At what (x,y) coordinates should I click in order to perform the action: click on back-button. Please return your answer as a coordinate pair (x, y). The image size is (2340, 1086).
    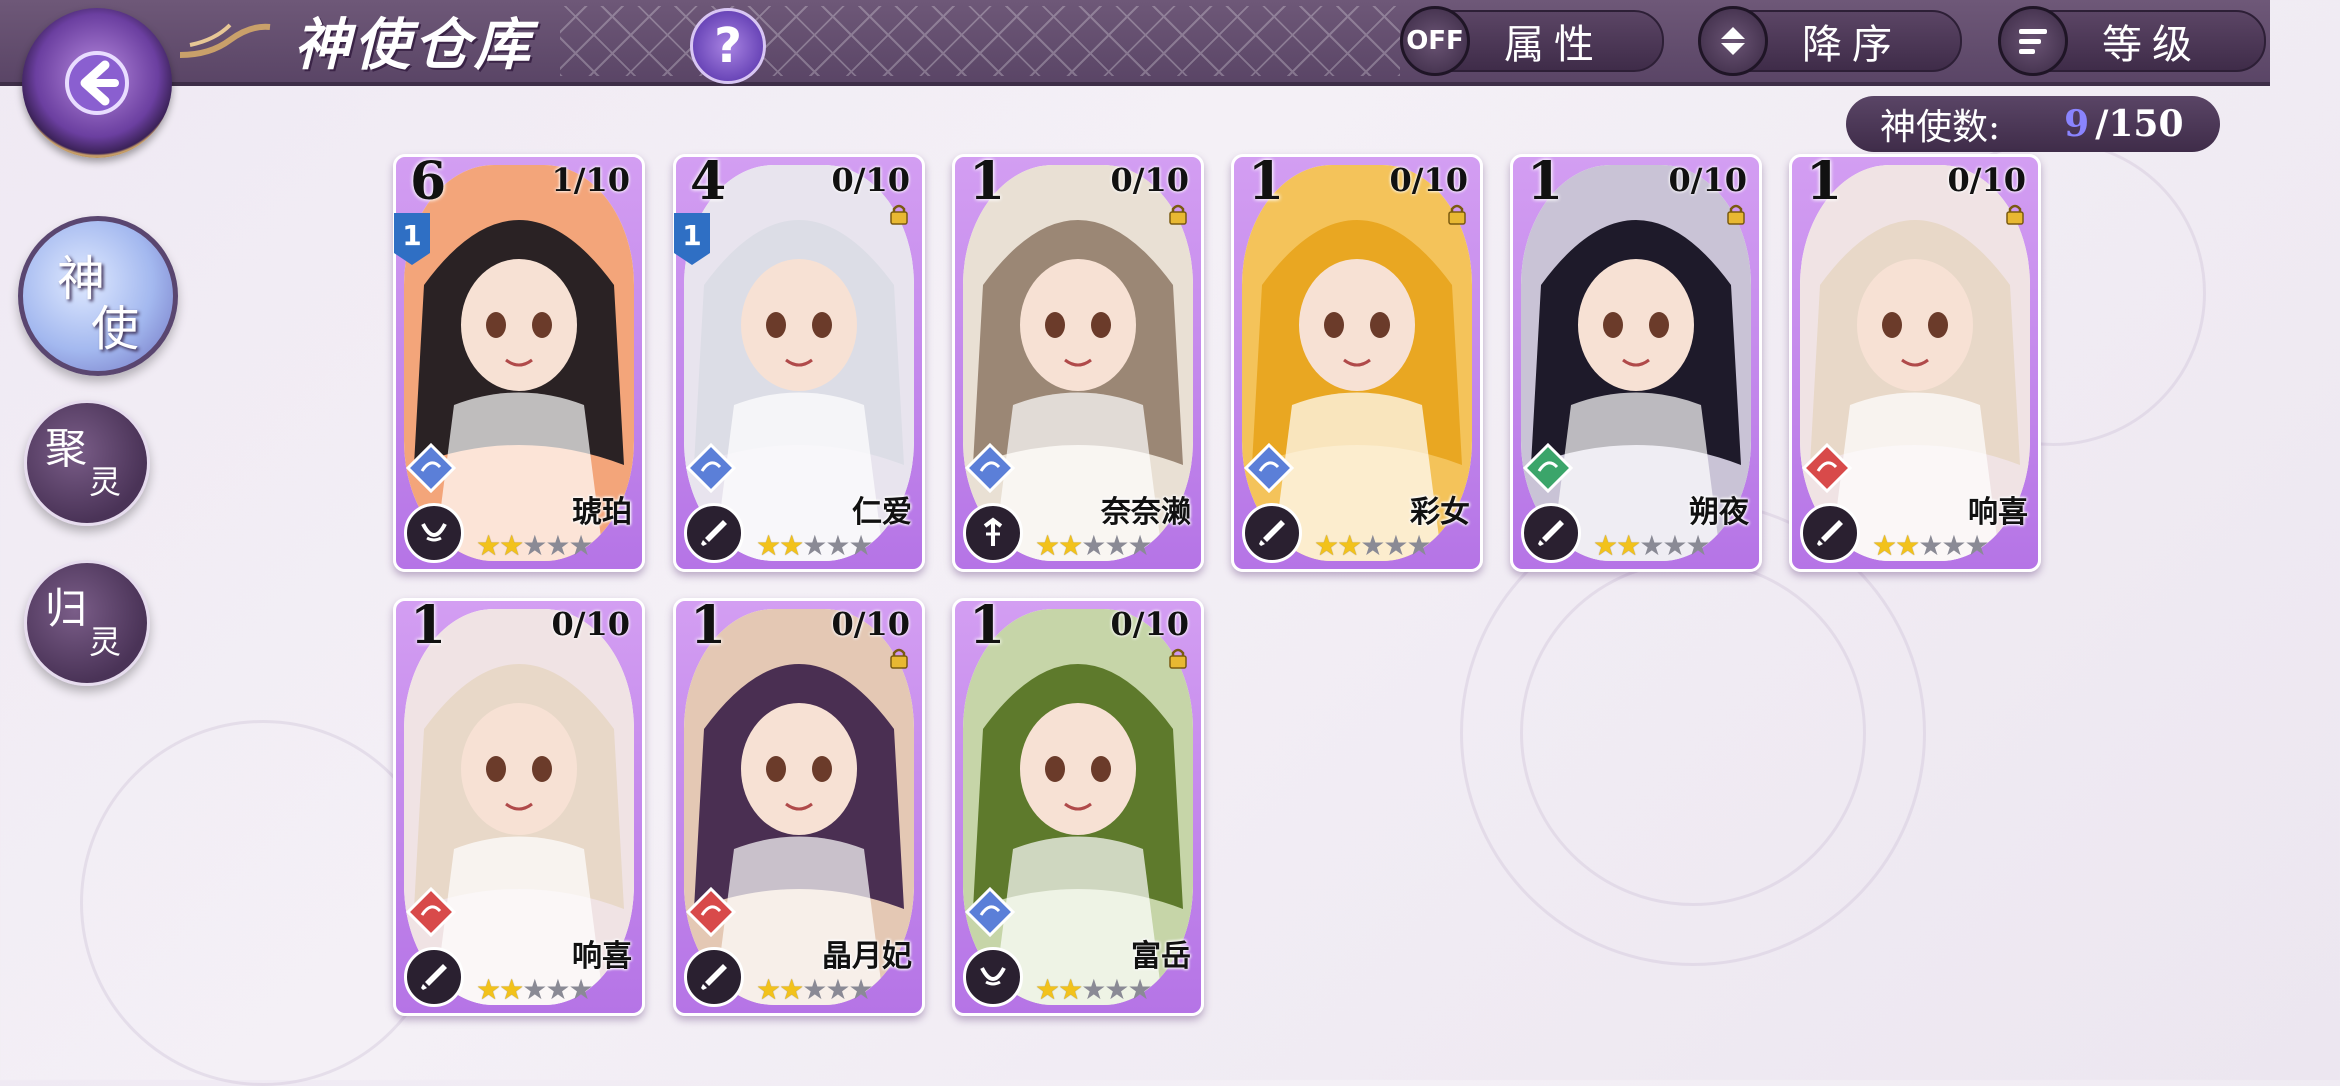
    Looking at the image, I should click on (97, 83).